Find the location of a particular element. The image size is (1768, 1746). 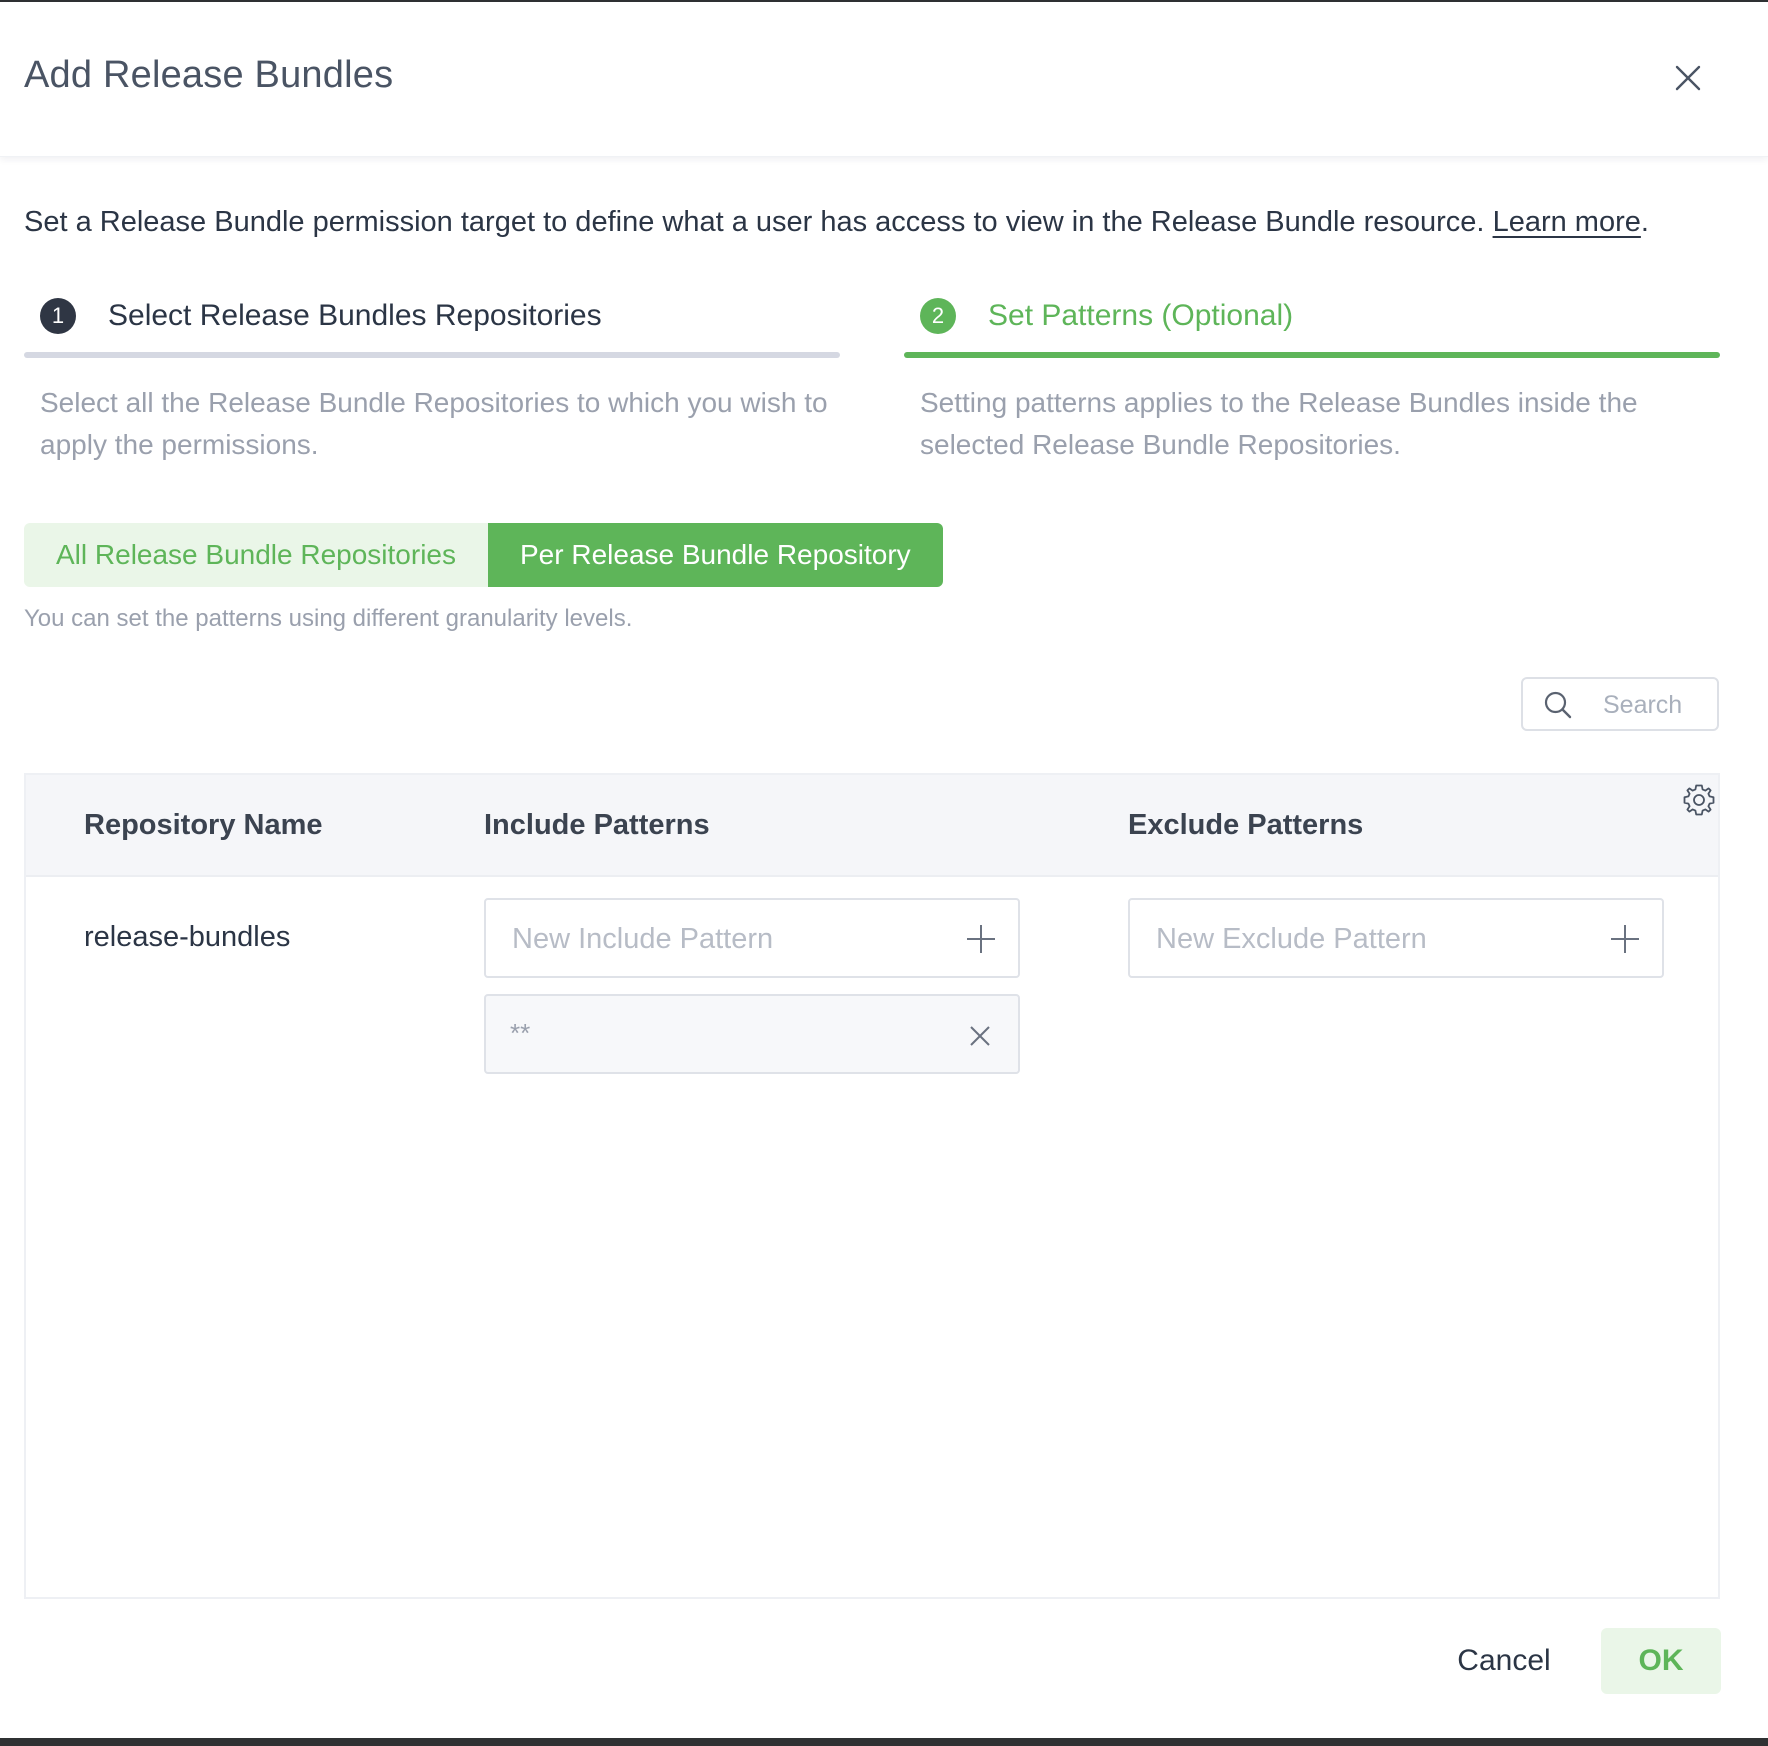

dialog-title: Add Release Bundles is located at coordinates (209, 75).